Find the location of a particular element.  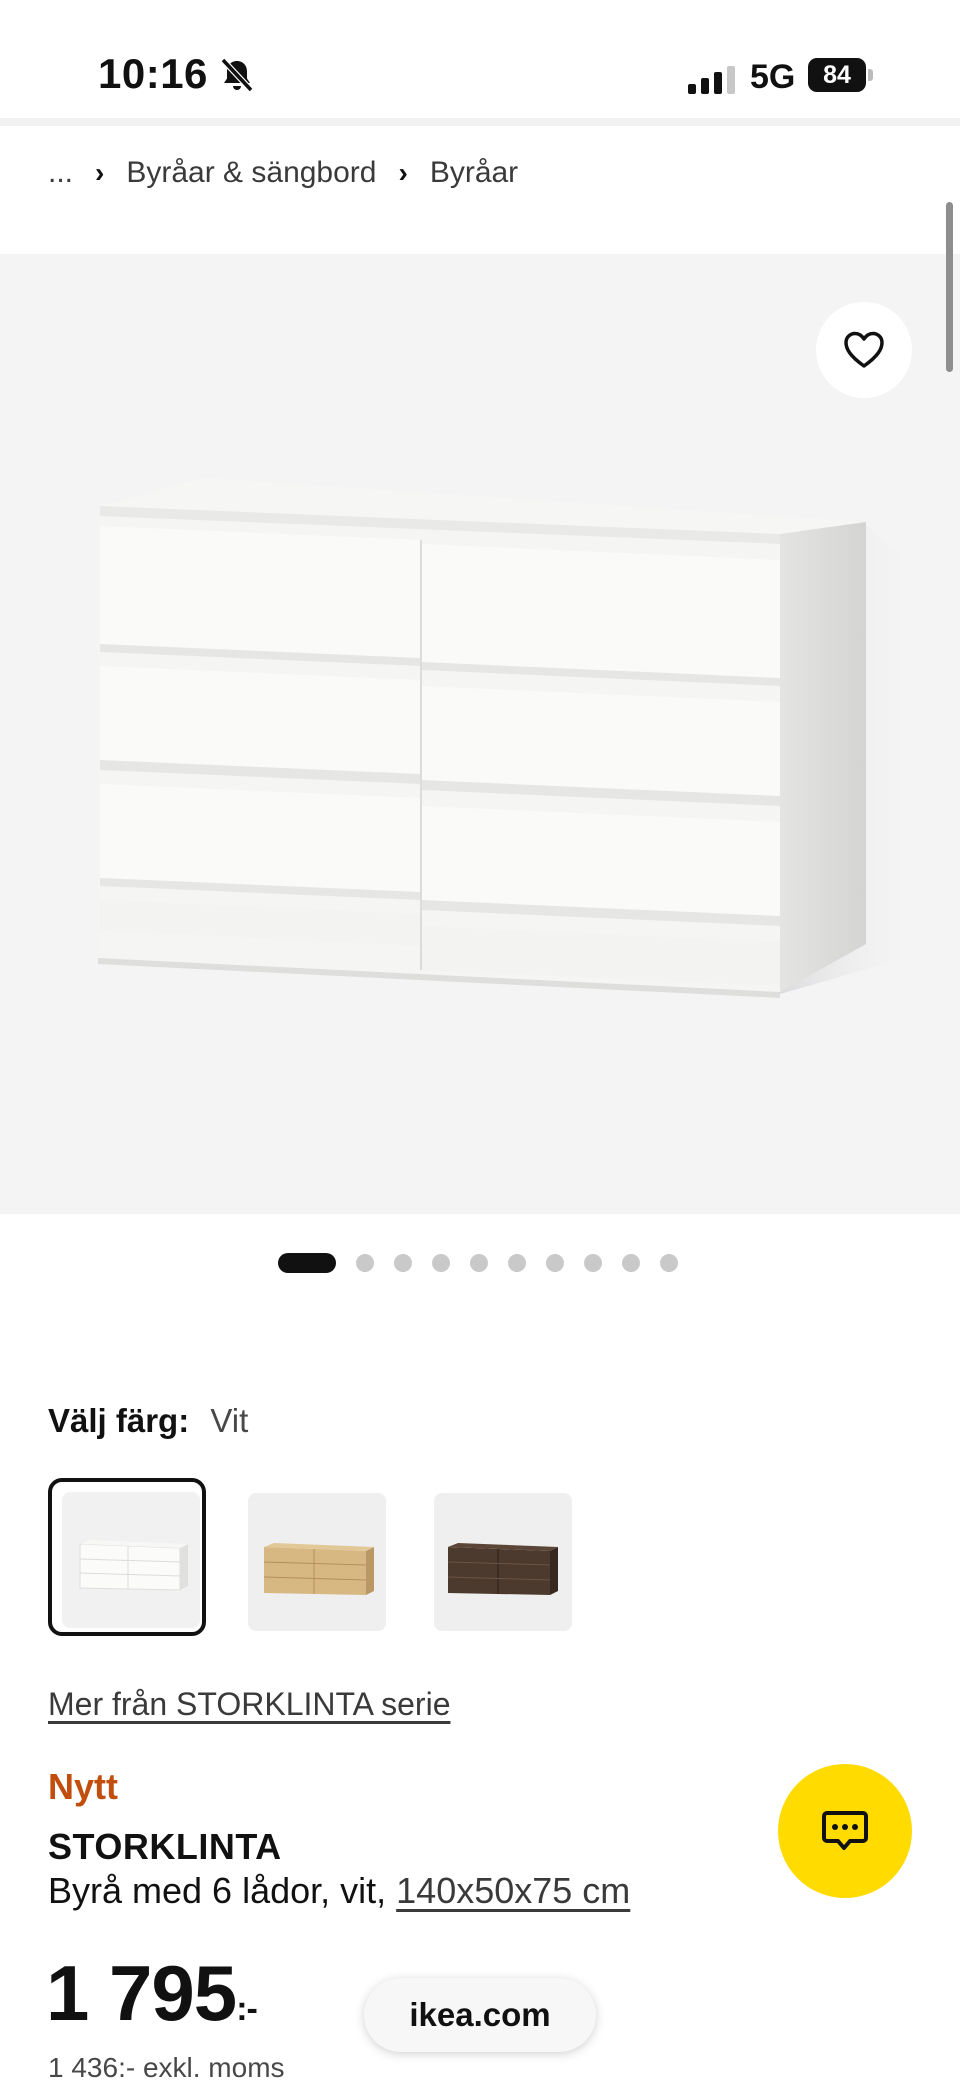

product-price: 1 795:- is located at coordinates (152, 1993).